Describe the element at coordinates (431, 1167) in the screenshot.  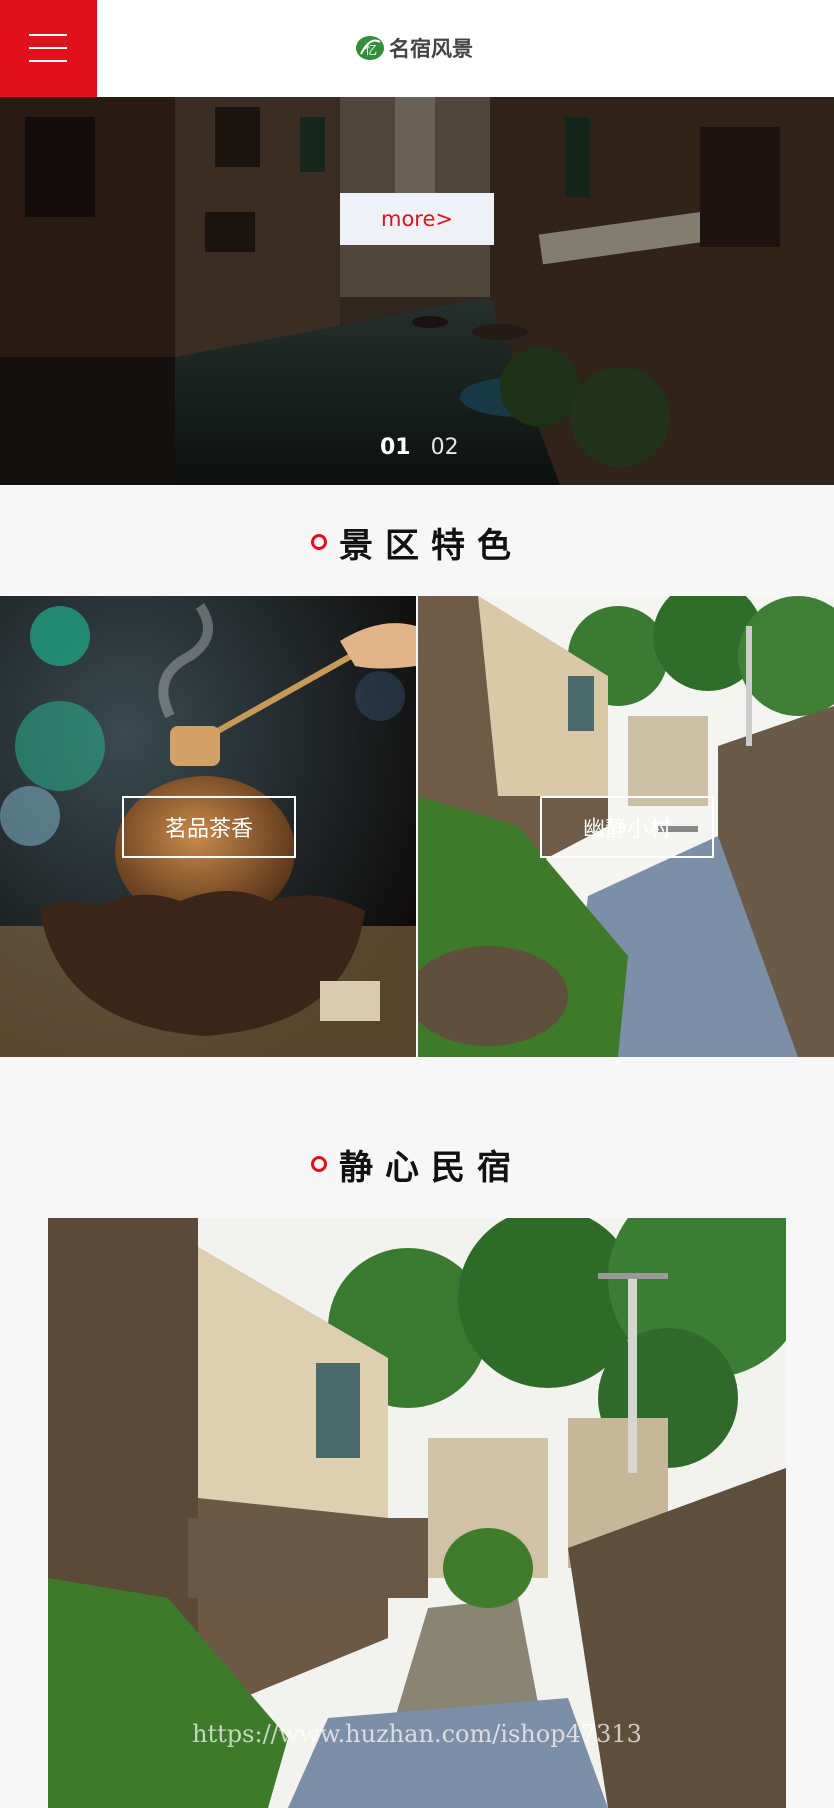
I see `homestay-title: 静心民宿` at that location.